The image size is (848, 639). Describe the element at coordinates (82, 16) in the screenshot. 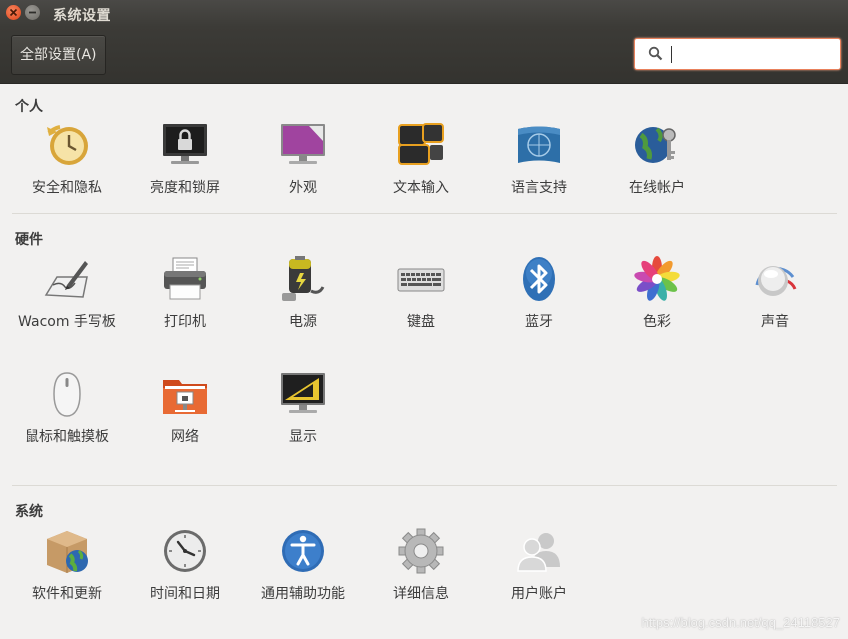

I see `window-title: 系统设置` at that location.